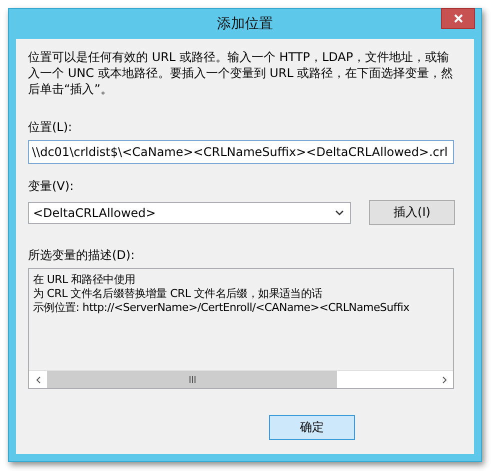  I want to click on description-label: 所选变量的描述(D):, so click(82, 255).